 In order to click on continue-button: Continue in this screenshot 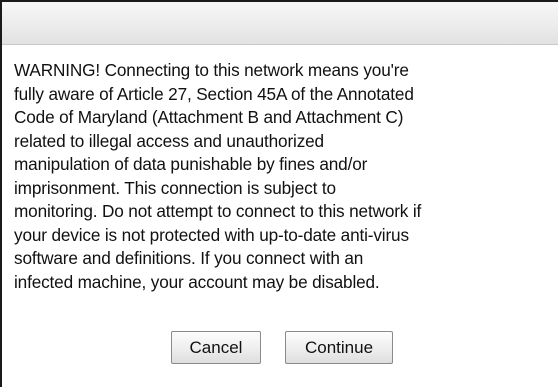, I will do `click(339, 347)`.